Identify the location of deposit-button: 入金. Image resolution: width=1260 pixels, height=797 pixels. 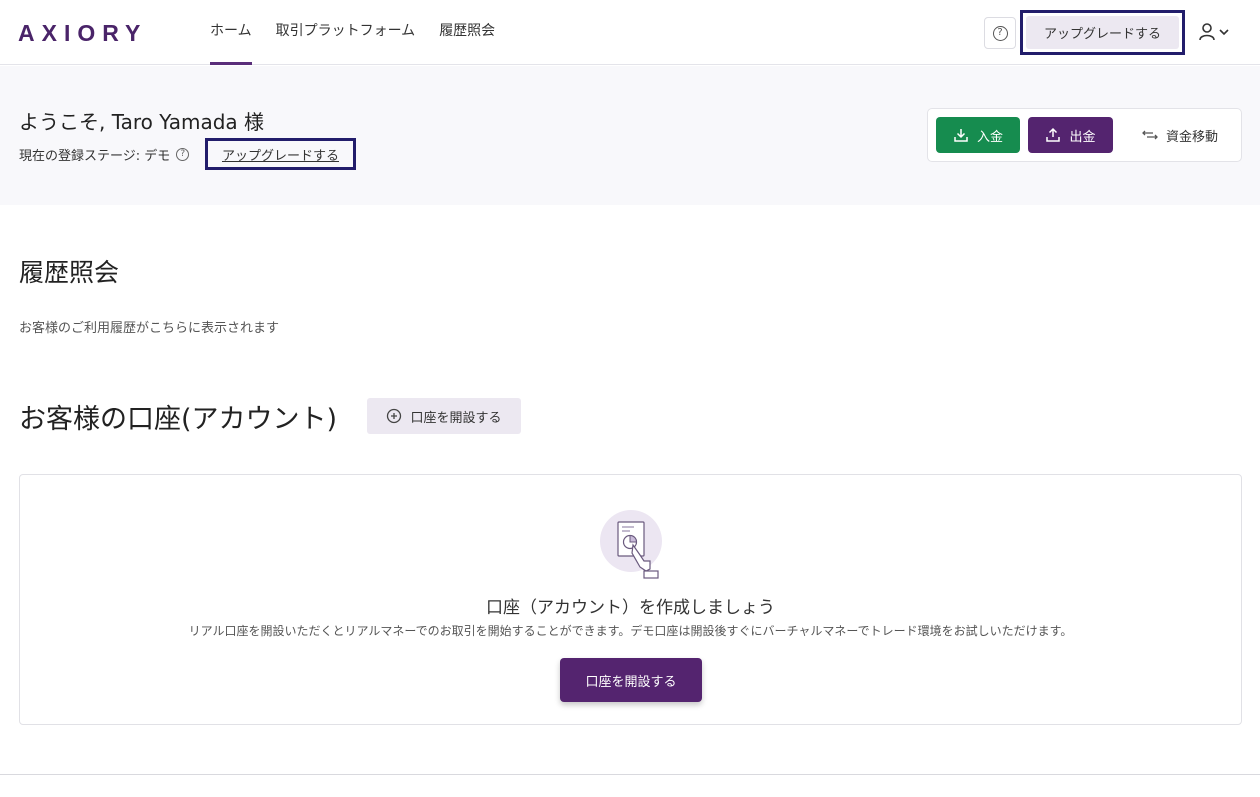
(978, 135).